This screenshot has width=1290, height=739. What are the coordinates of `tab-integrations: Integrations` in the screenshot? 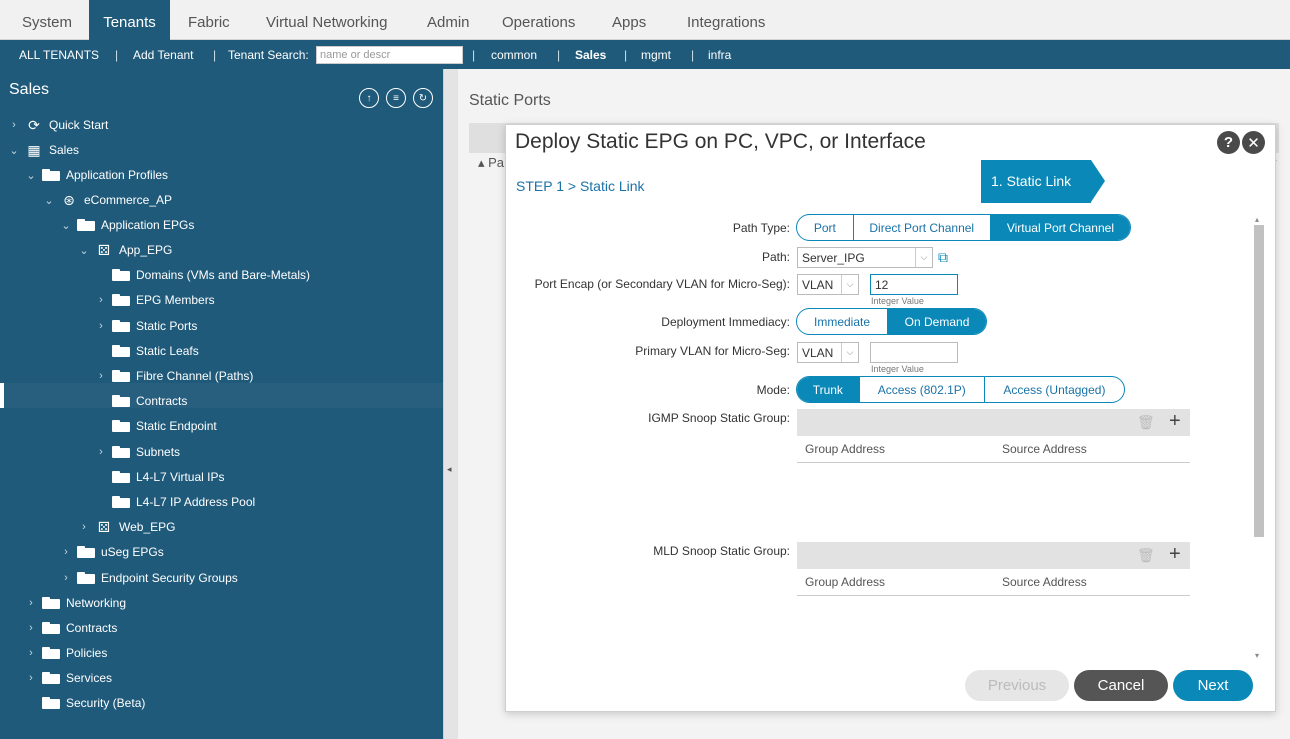 It's located at (726, 20).